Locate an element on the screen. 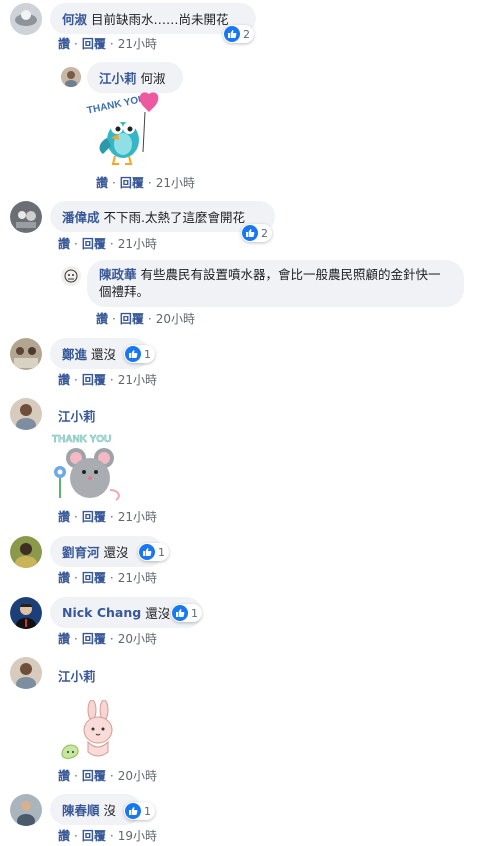  comment-bubble: 江小莉 何淑 is located at coordinates (135, 77).